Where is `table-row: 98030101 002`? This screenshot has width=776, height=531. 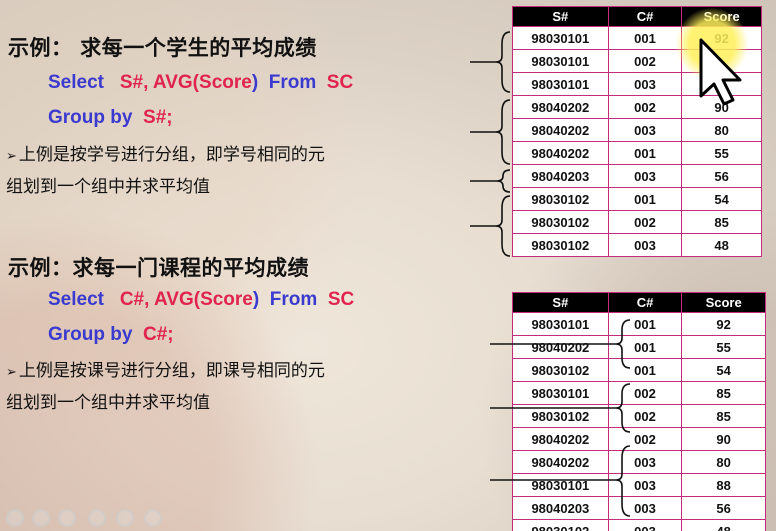 table-row: 98030101 002 is located at coordinates (637, 61).